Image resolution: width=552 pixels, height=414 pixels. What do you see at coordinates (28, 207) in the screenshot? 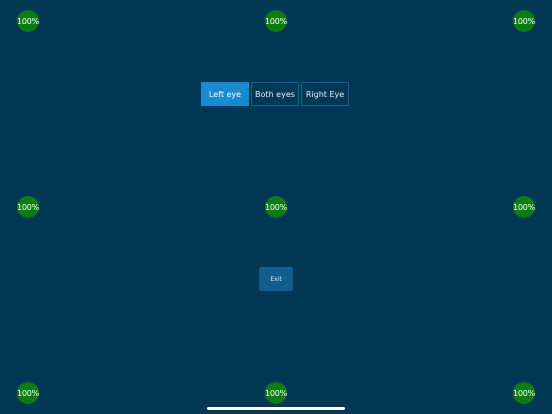
I see `progress-badge-middle-left: 100%` at bounding box center [28, 207].